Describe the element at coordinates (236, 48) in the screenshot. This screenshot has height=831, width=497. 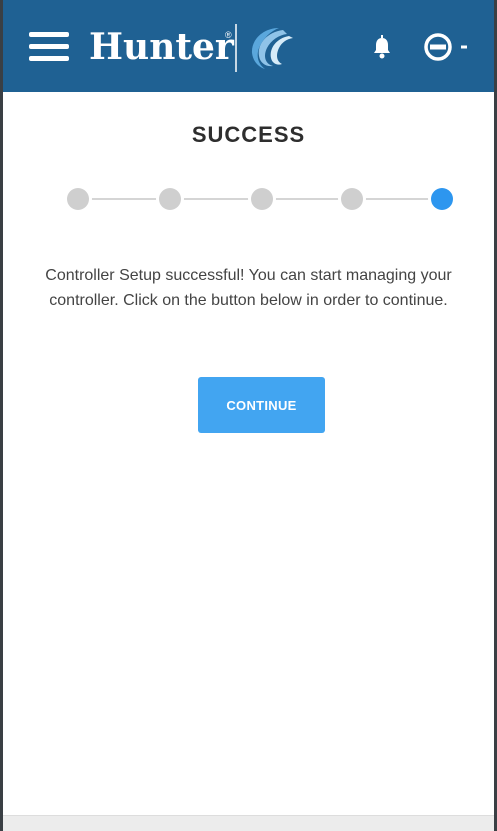
I see `brand-divider` at that location.